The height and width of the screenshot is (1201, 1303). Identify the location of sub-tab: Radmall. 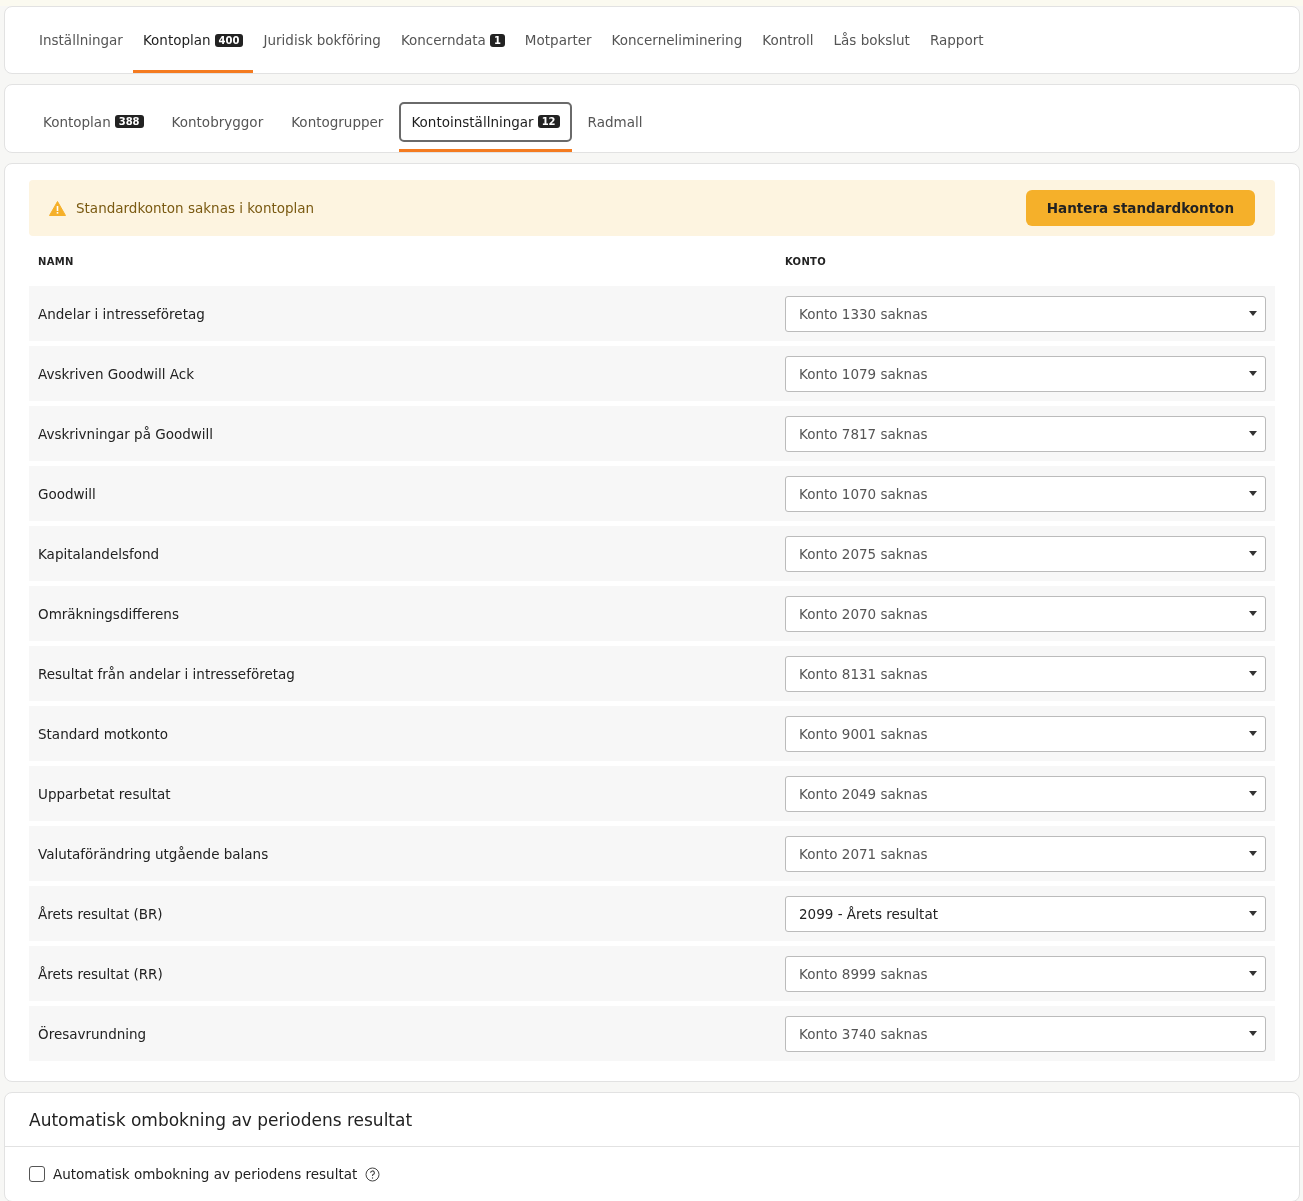
(615, 118).